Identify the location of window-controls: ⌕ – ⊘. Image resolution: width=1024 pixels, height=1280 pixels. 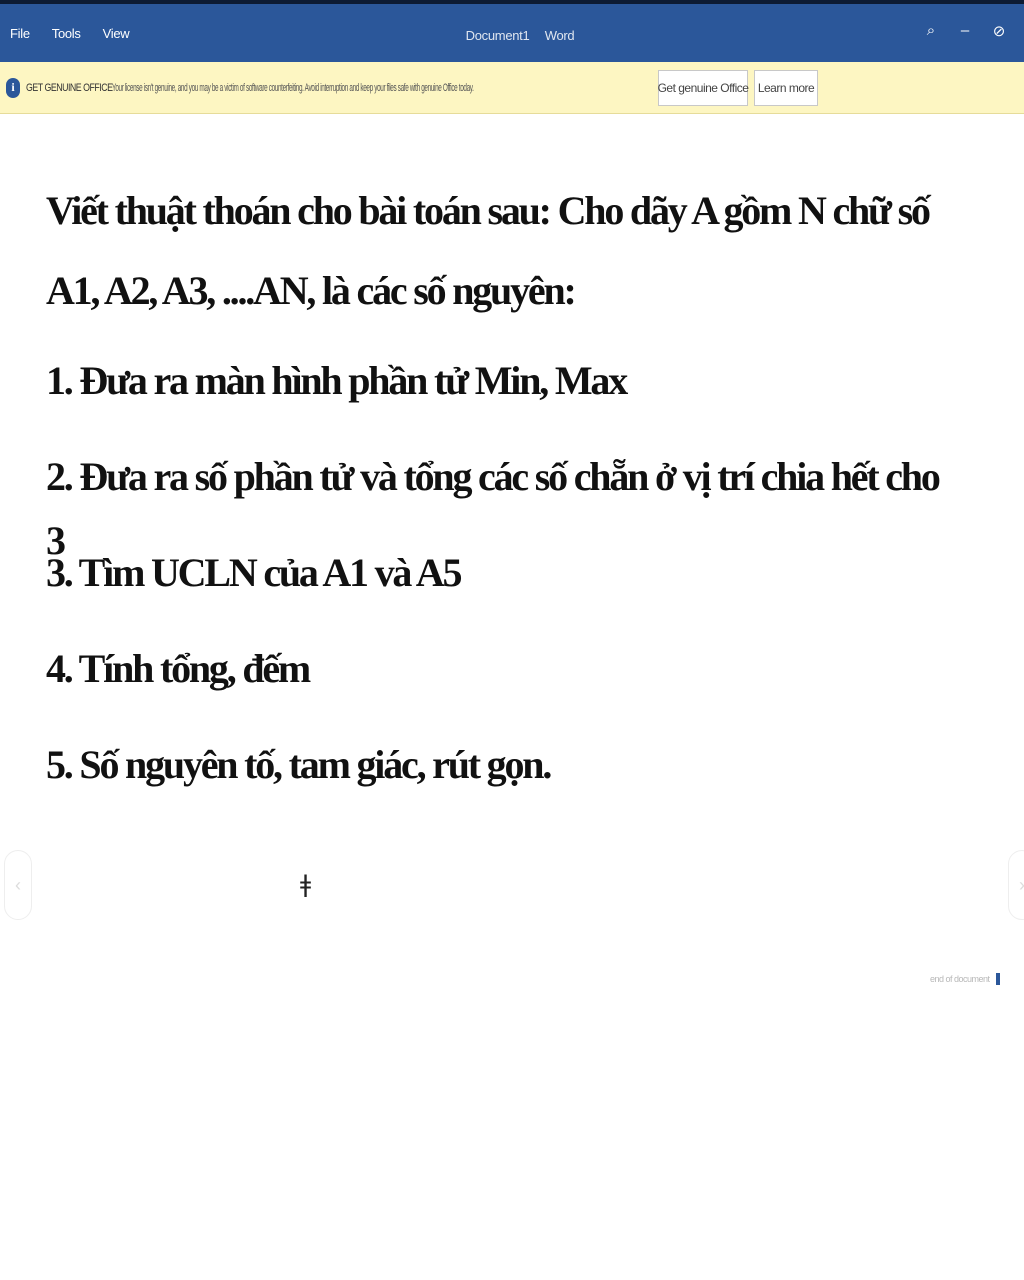
(965, 31).